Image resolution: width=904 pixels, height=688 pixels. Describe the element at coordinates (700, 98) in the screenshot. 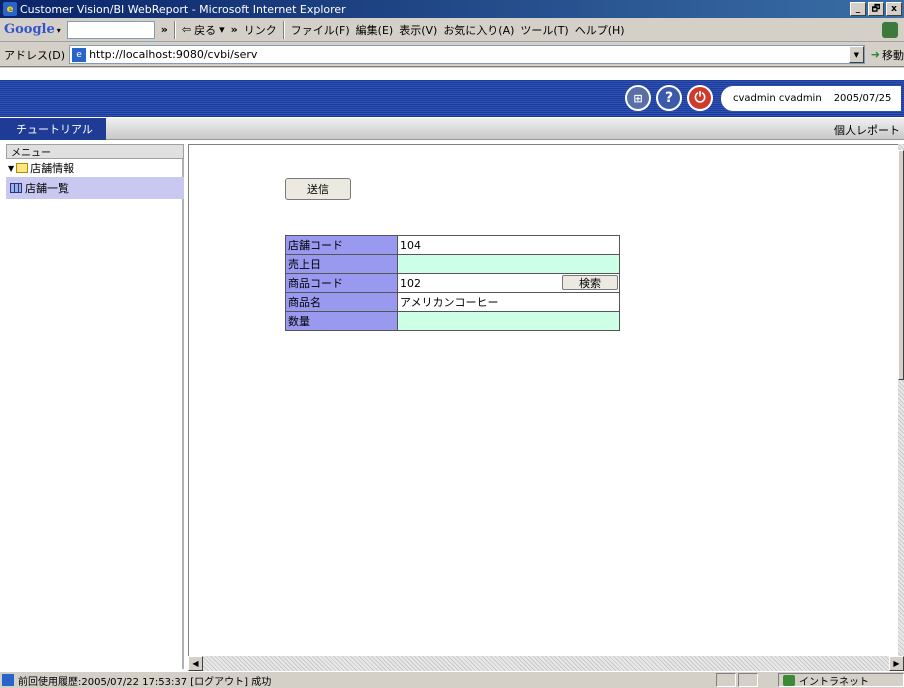

I see `logout-icon: ⏻` at that location.